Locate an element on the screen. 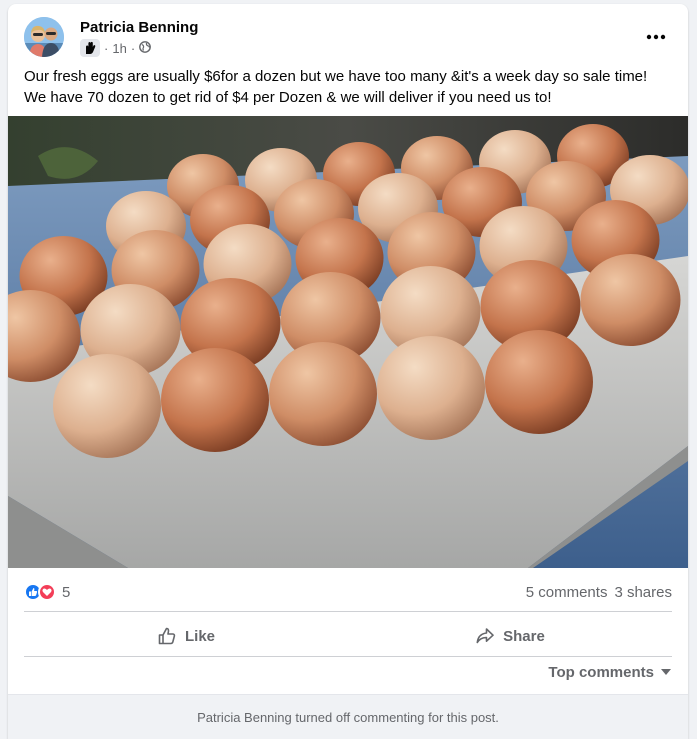 This screenshot has height=739, width=697. shares-count: 3 shares is located at coordinates (643, 592).